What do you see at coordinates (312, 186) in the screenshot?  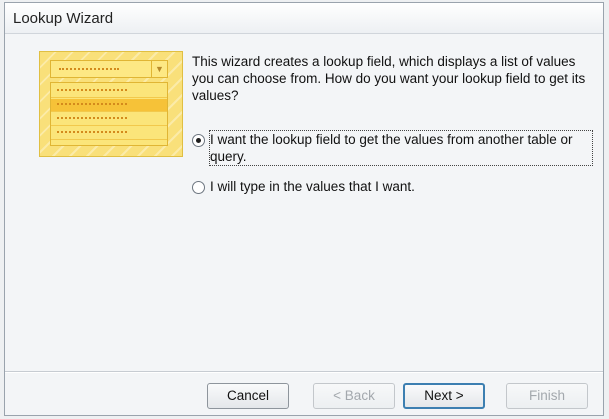 I see `option-label: I will type in the values that I want.` at bounding box center [312, 186].